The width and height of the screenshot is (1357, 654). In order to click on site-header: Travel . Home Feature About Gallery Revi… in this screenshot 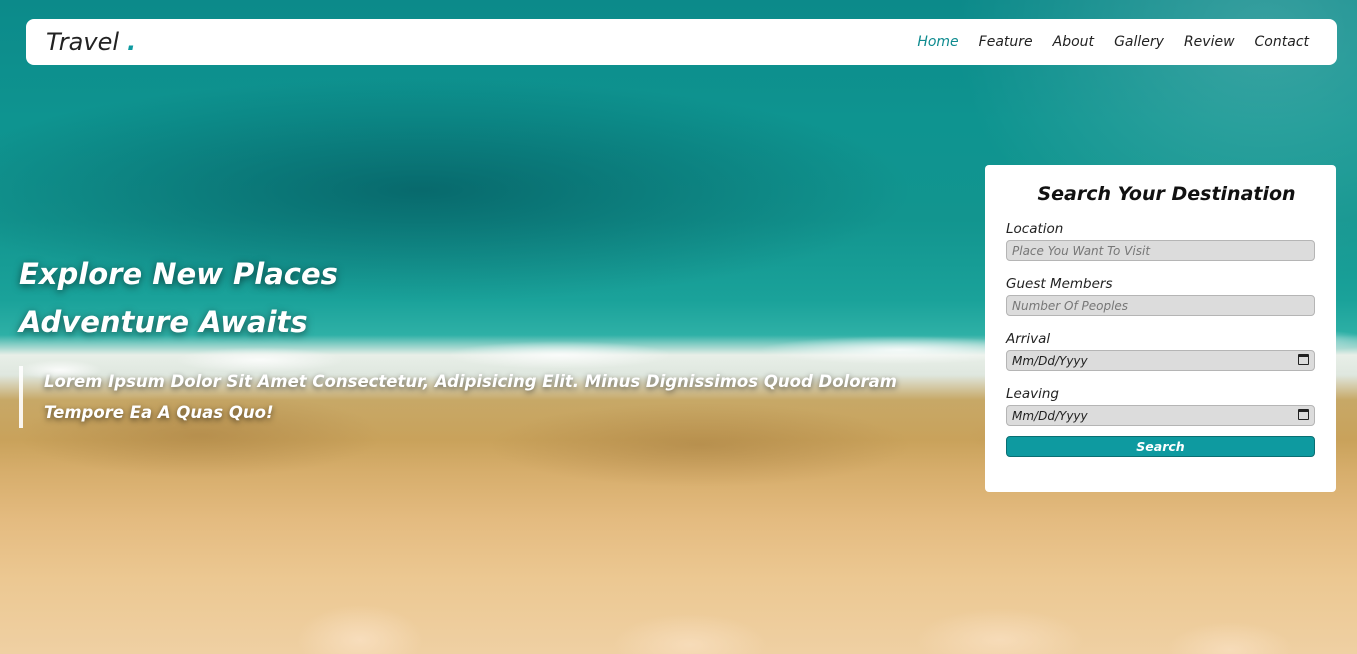, I will do `click(681, 42)`.